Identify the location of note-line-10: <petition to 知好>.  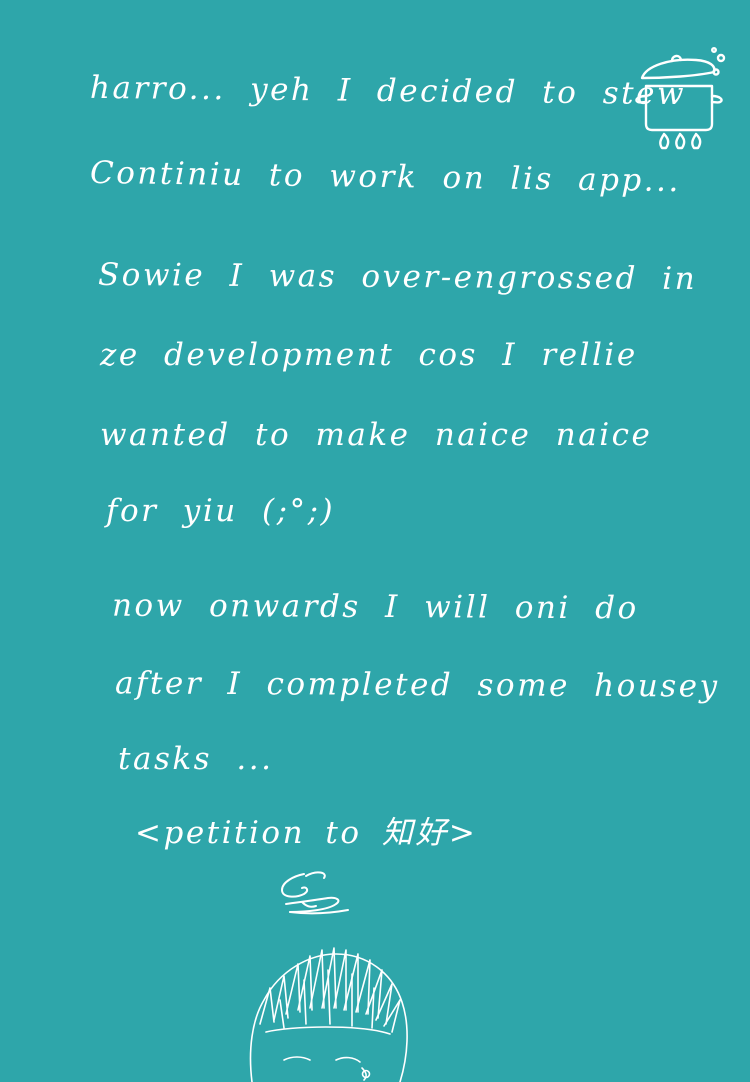
(306, 833).